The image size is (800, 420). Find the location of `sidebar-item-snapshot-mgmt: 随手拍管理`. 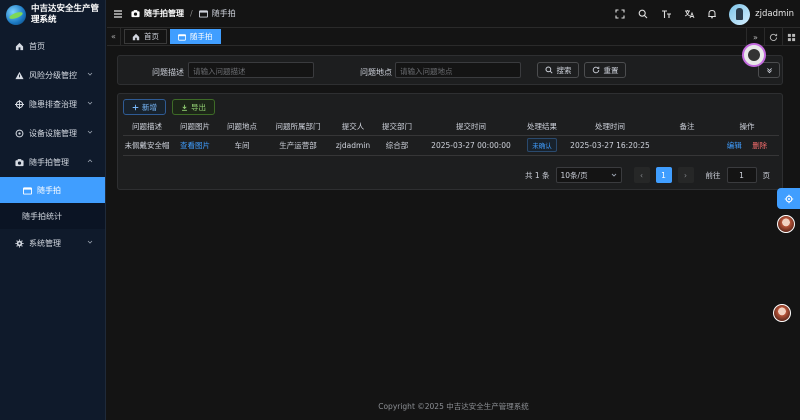

sidebar-item-snapshot-mgmt: 随手拍管理 is located at coordinates (52, 162).